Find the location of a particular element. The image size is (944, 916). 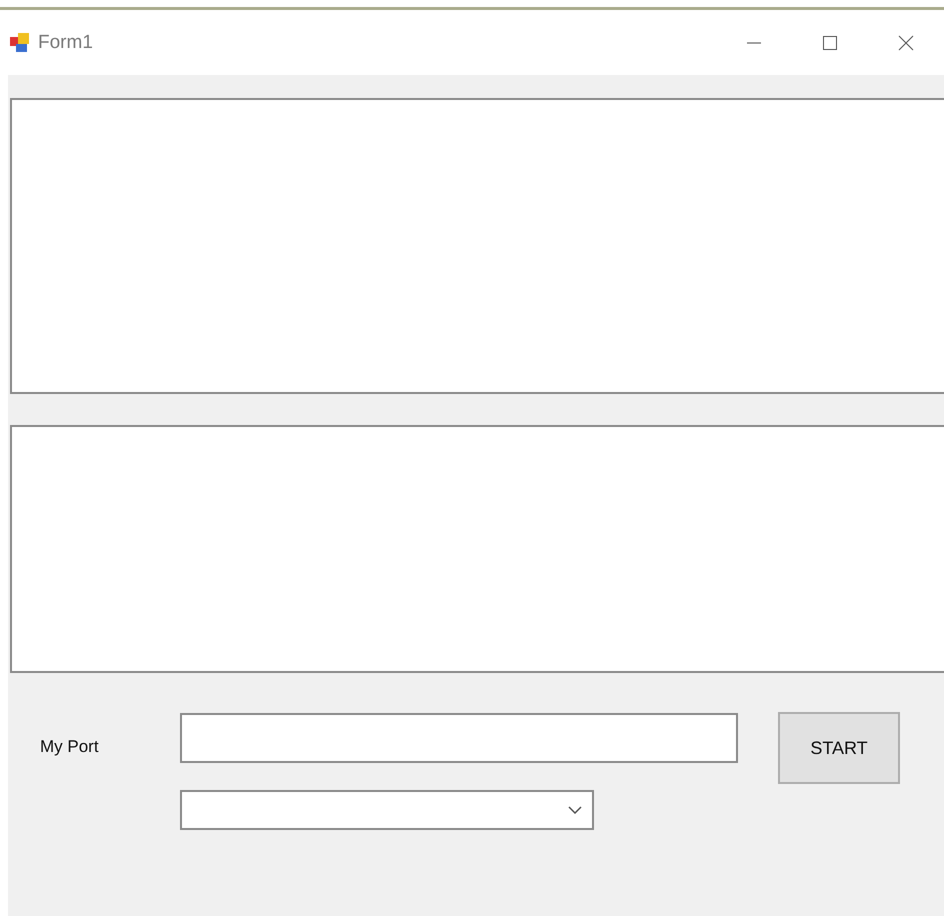

app-icon is located at coordinates (20, 42).